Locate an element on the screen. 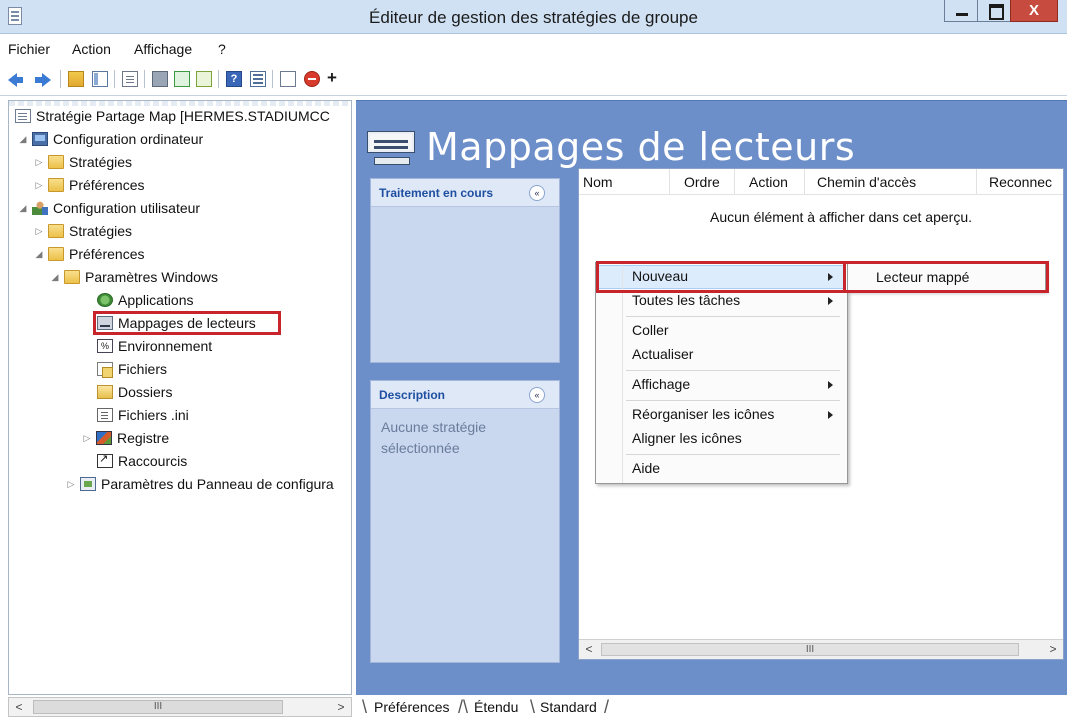  tree-node-shortcuts: Raccourcis is located at coordinates (142, 461).